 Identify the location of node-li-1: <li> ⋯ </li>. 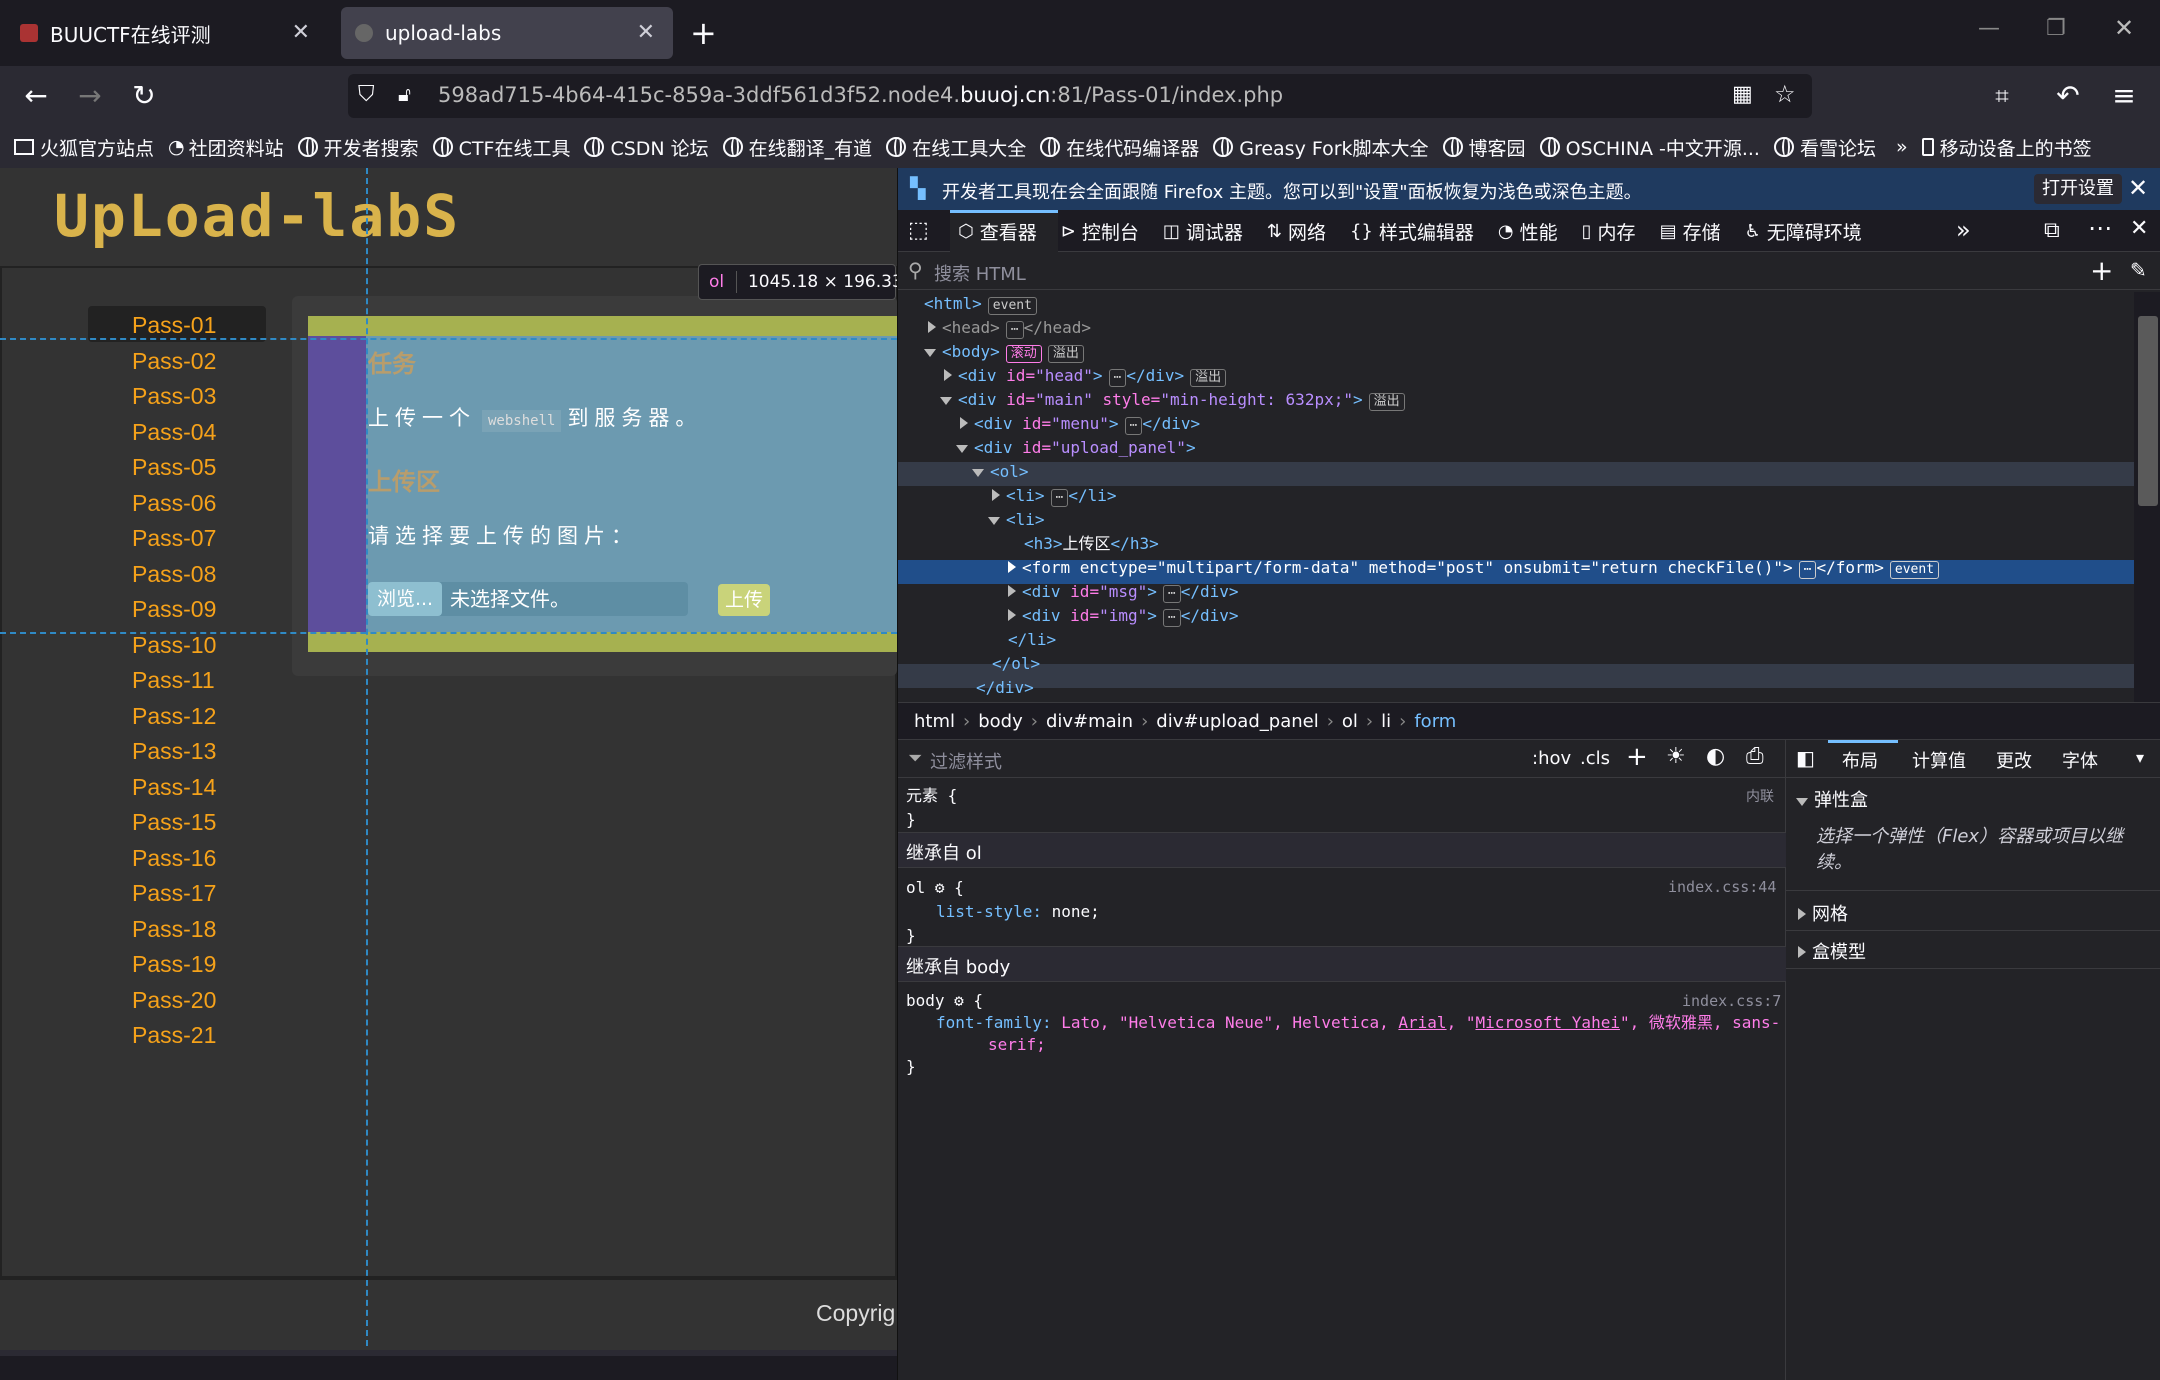
(1054, 496).